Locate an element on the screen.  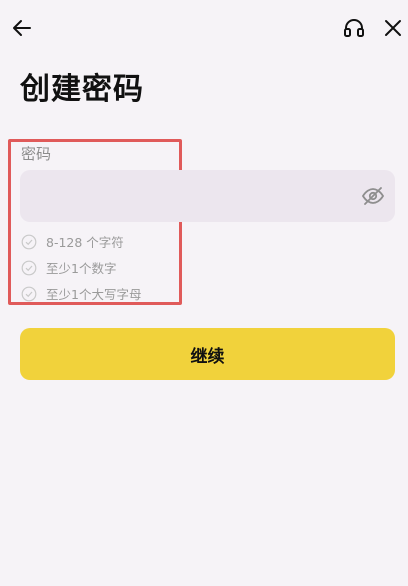
top-bar is located at coordinates (204, 28).